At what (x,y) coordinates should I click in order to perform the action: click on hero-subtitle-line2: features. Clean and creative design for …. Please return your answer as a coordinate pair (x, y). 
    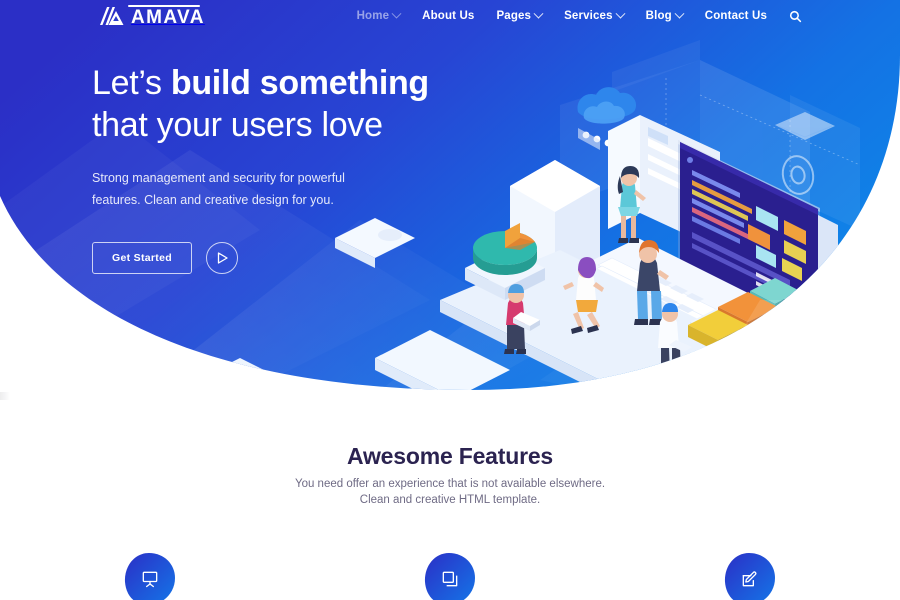
    Looking at the image, I should click on (213, 200).